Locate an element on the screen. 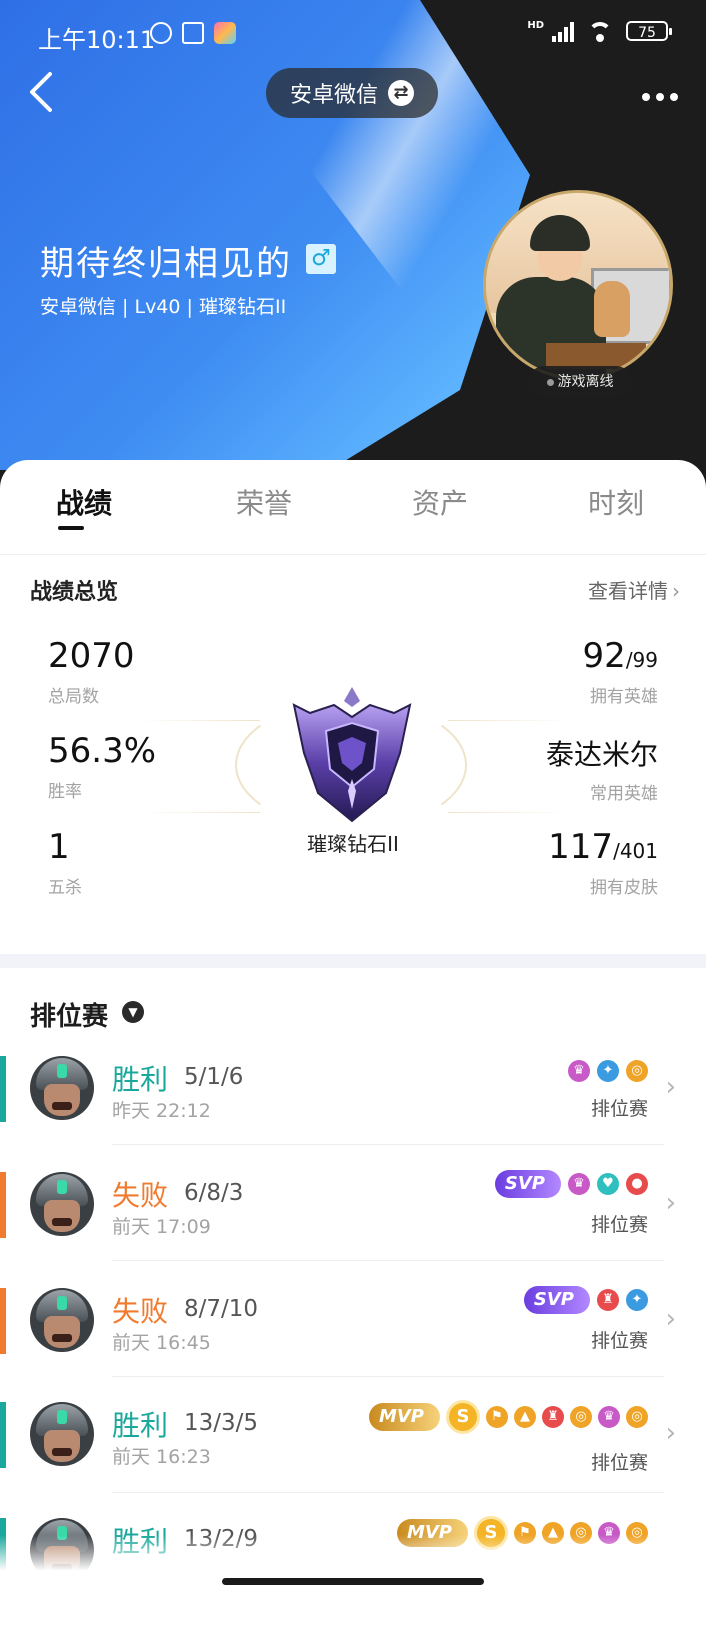 The image size is (720, 1634). stat-label: 胜率 is located at coordinates (65, 792).